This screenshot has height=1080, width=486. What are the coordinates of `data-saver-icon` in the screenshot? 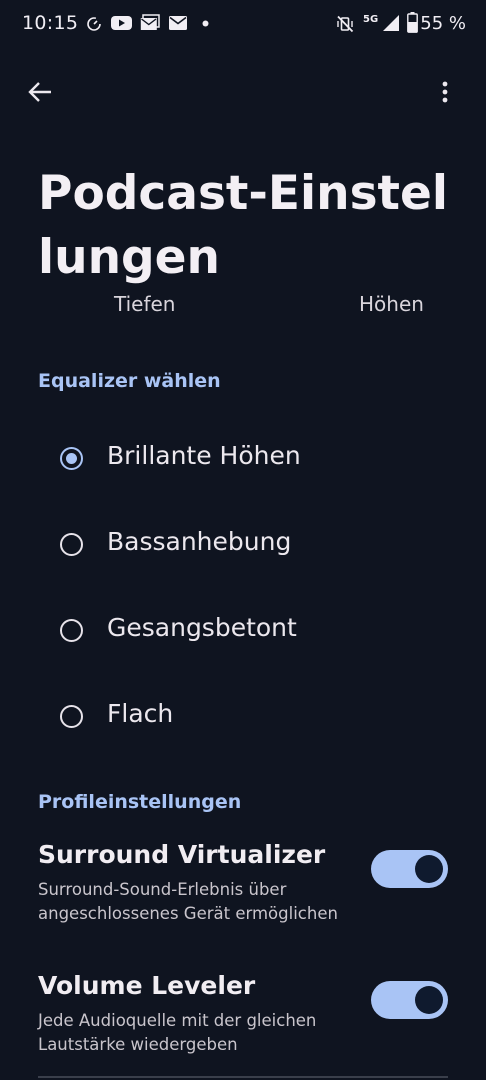 It's located at (94, 24).